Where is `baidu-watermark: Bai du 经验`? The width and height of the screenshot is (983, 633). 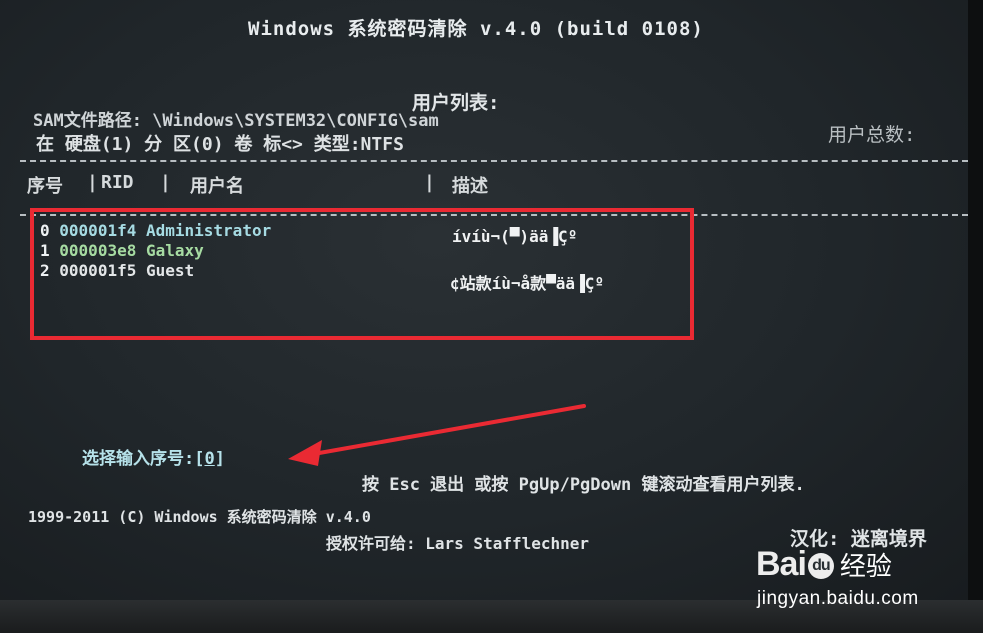
baidu-watermark: Bai du 经验 is located at coordinates (824, 564).